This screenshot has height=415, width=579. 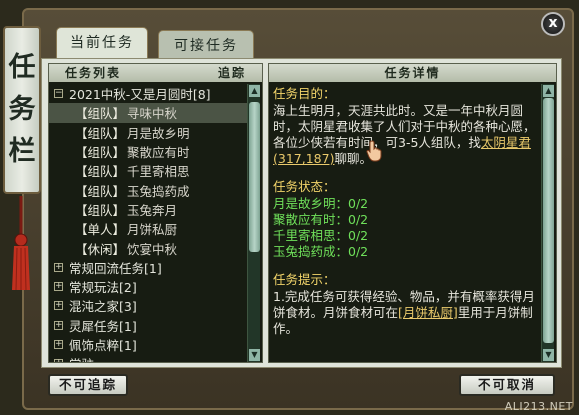 I want to click on action-bar: 不可追踪 不可取消, so click(x=301, y=385).